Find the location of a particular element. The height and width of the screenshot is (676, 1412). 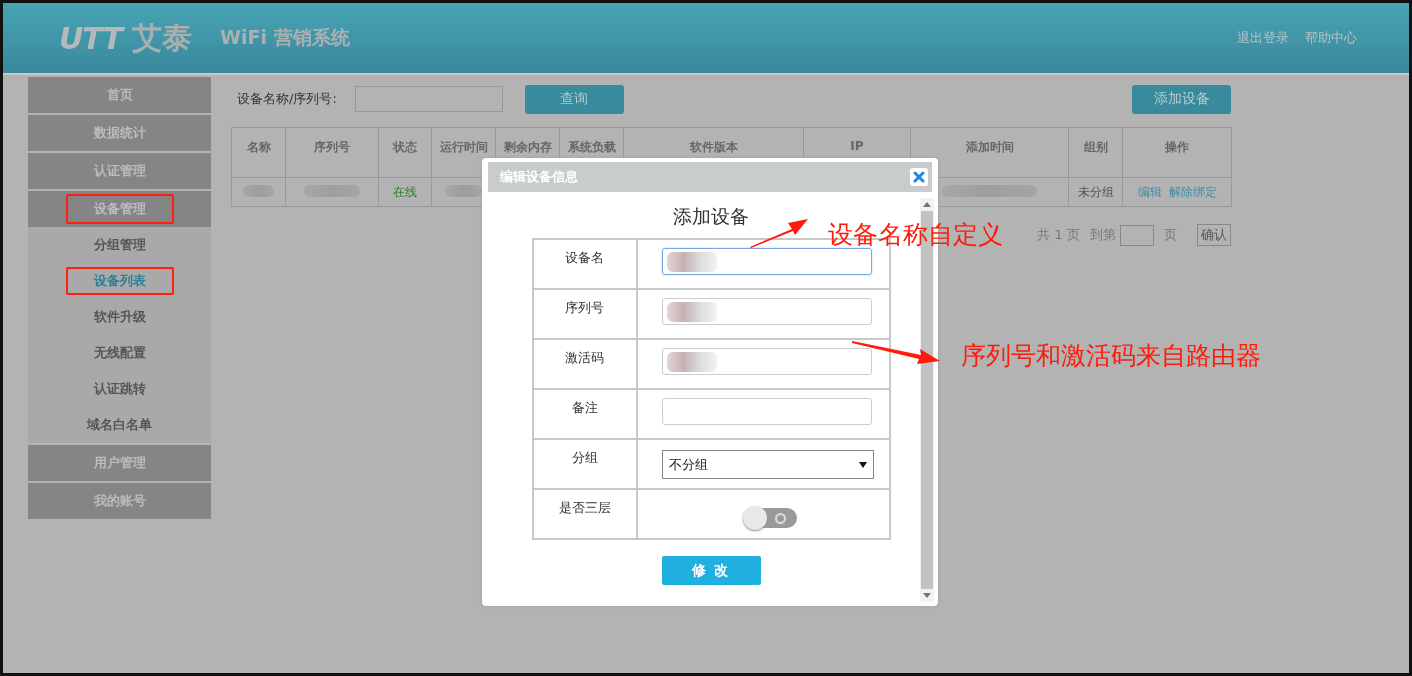

column-header: 名称 is located at coordinates (258, 152).